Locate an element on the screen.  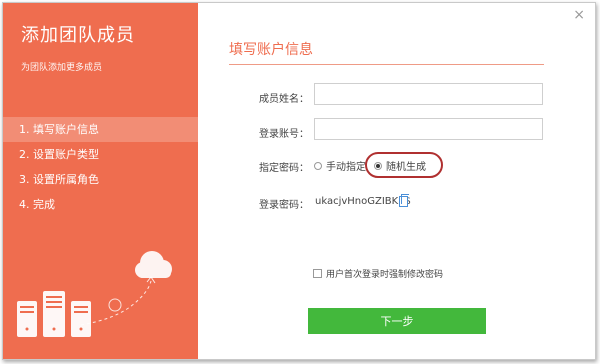
steps-list: 1. 填写账户信息 2. 设置账户类型 3. 设置所属角色 4. 完成 is located at coordinates (100, 167).